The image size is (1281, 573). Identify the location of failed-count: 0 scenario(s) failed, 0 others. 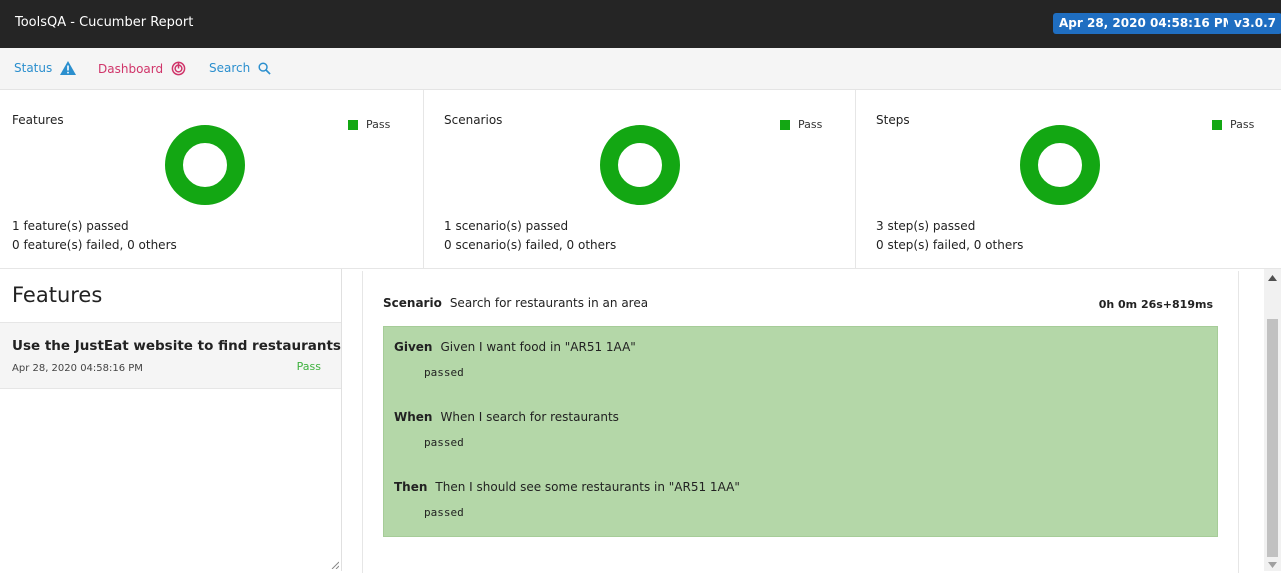
(530, 245).